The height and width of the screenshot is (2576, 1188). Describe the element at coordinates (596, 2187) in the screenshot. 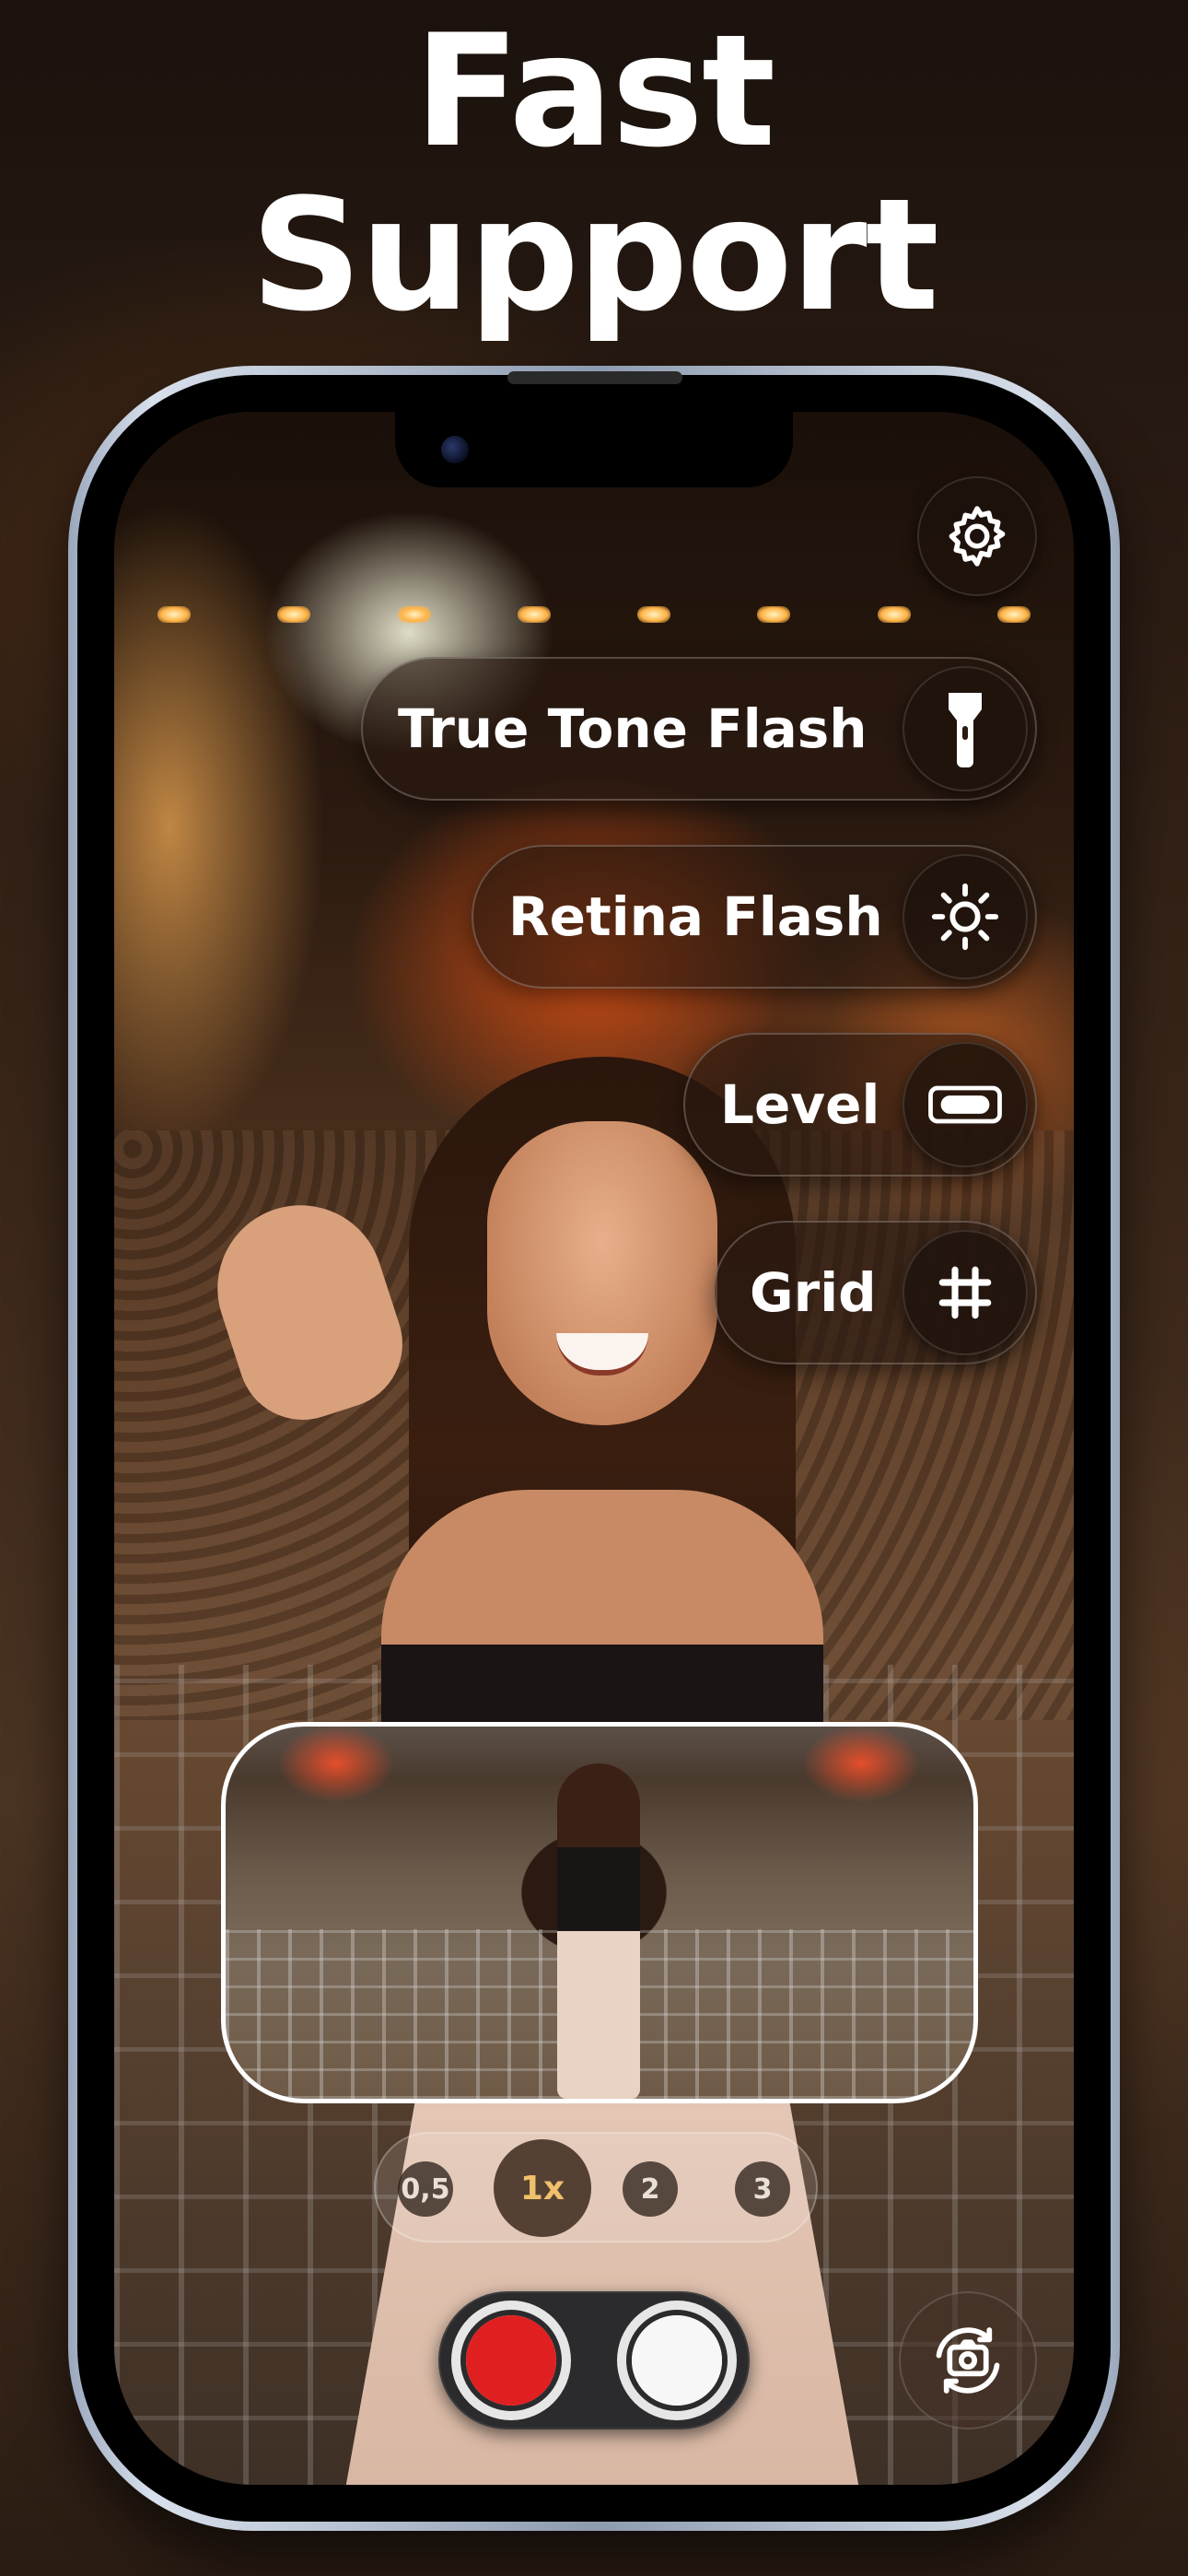

I see `zoom-selector: 0,5 1x 2 3` at that location.